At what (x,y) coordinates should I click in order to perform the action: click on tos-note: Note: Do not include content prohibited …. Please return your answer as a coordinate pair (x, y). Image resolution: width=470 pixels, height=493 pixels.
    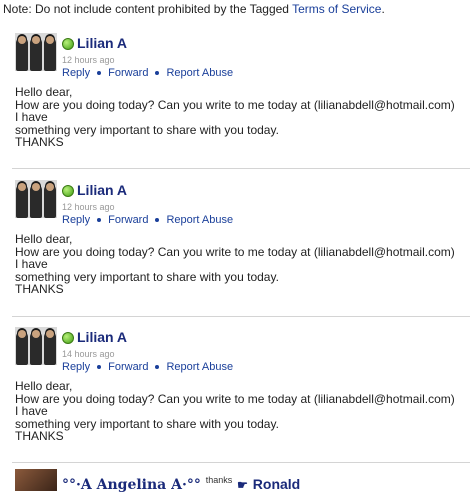
    Looking at the image, I should click on (194, 9).